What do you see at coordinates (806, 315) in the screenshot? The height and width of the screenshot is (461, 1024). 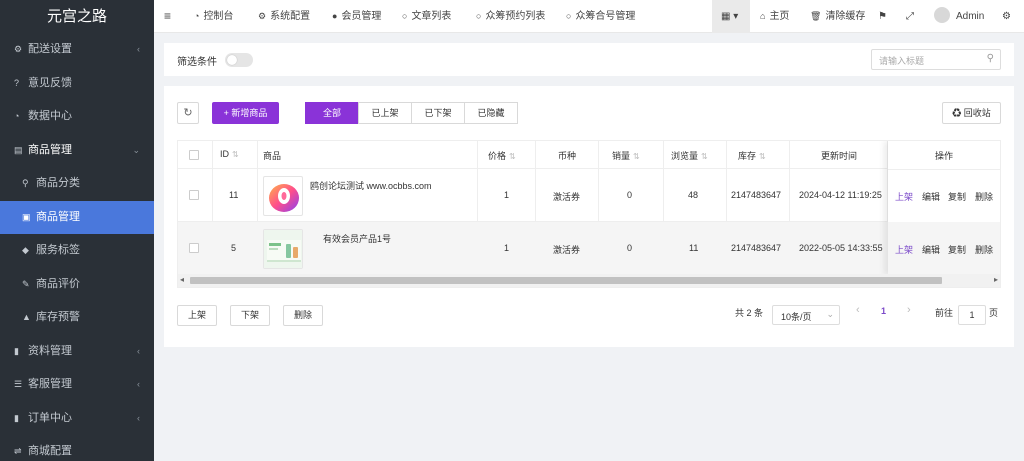 I see `page-size-select: 10条/页 ⌄` at bounding box center [806, 315].